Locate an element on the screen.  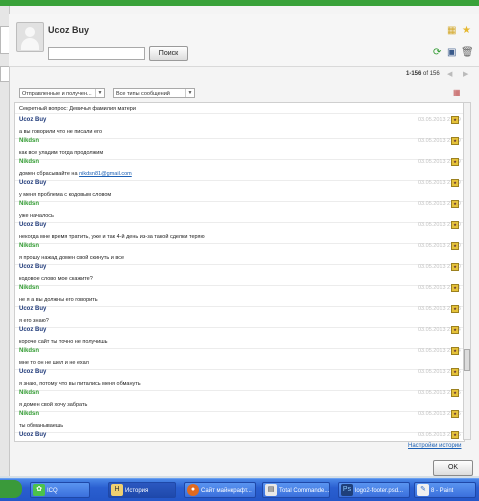
taskbar-item-history: H История is located at coordinates (142, 490).